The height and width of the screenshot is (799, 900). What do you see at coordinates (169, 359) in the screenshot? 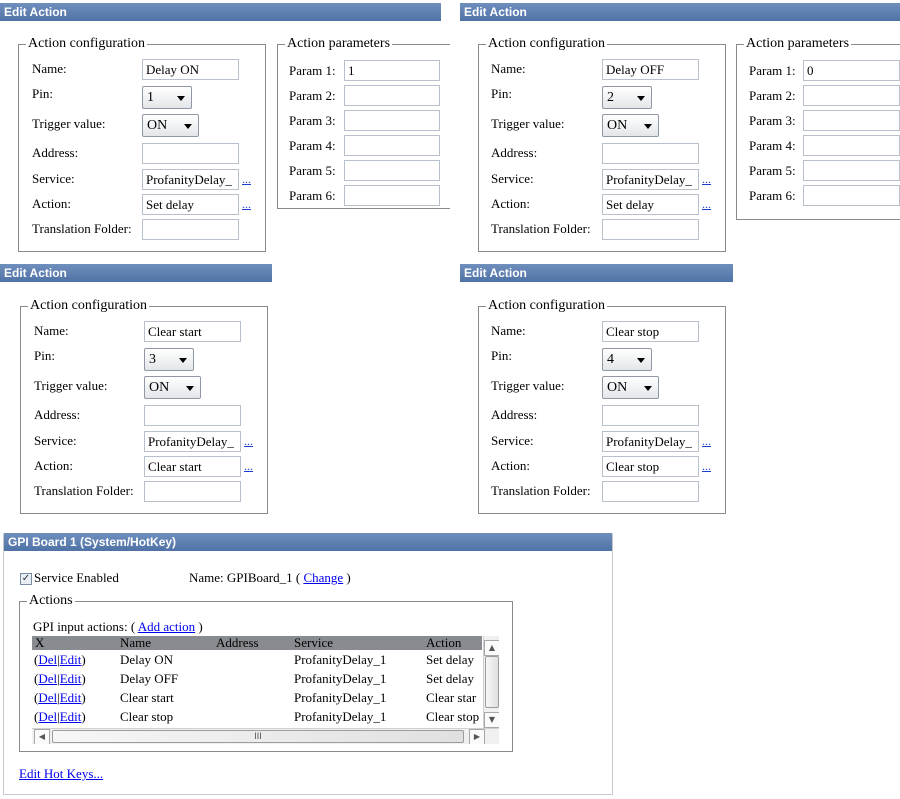
I see `pin-select: 3` at bounding box center [169, 359].